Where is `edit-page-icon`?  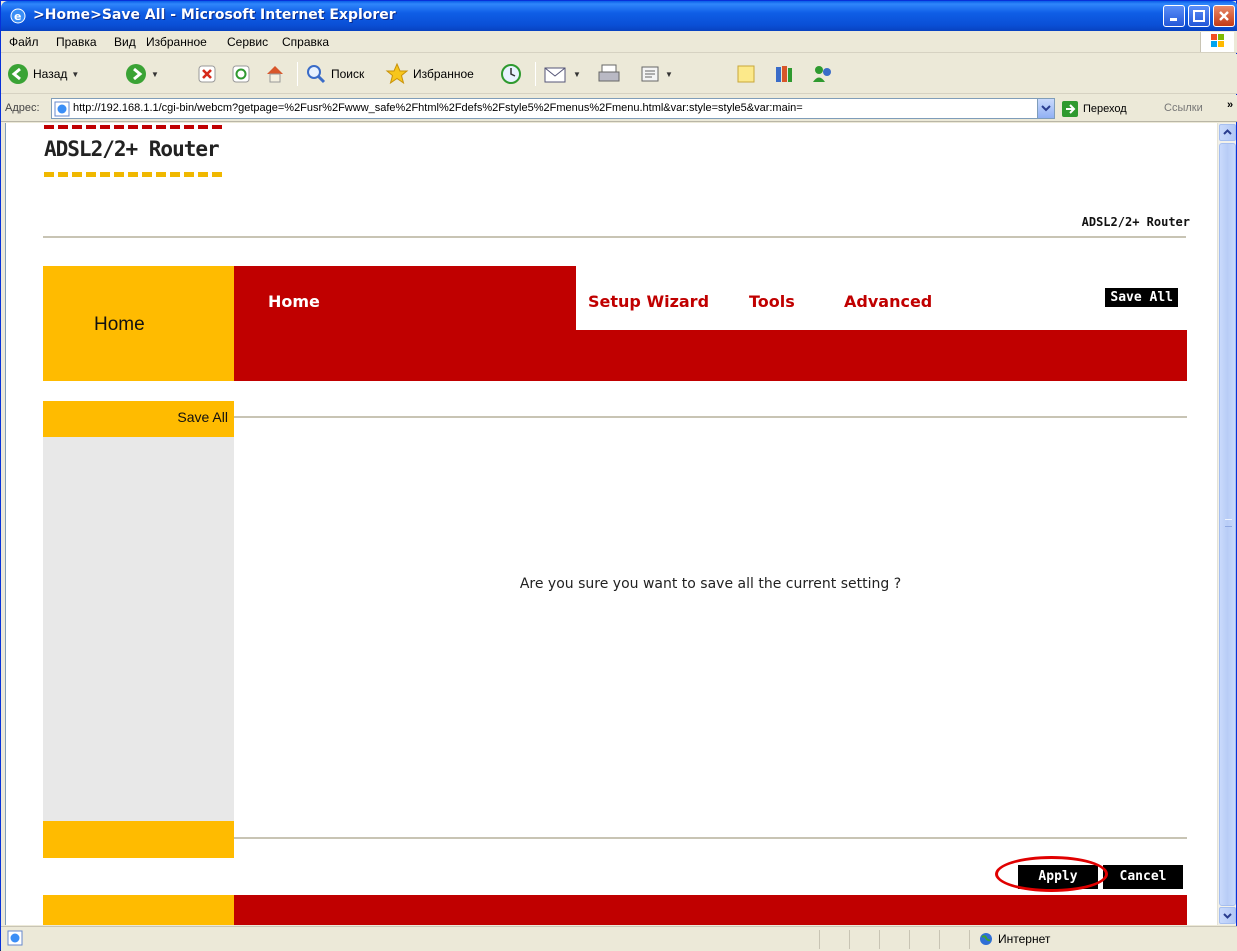
edit-page-icon is located at coordinates (650, 74).